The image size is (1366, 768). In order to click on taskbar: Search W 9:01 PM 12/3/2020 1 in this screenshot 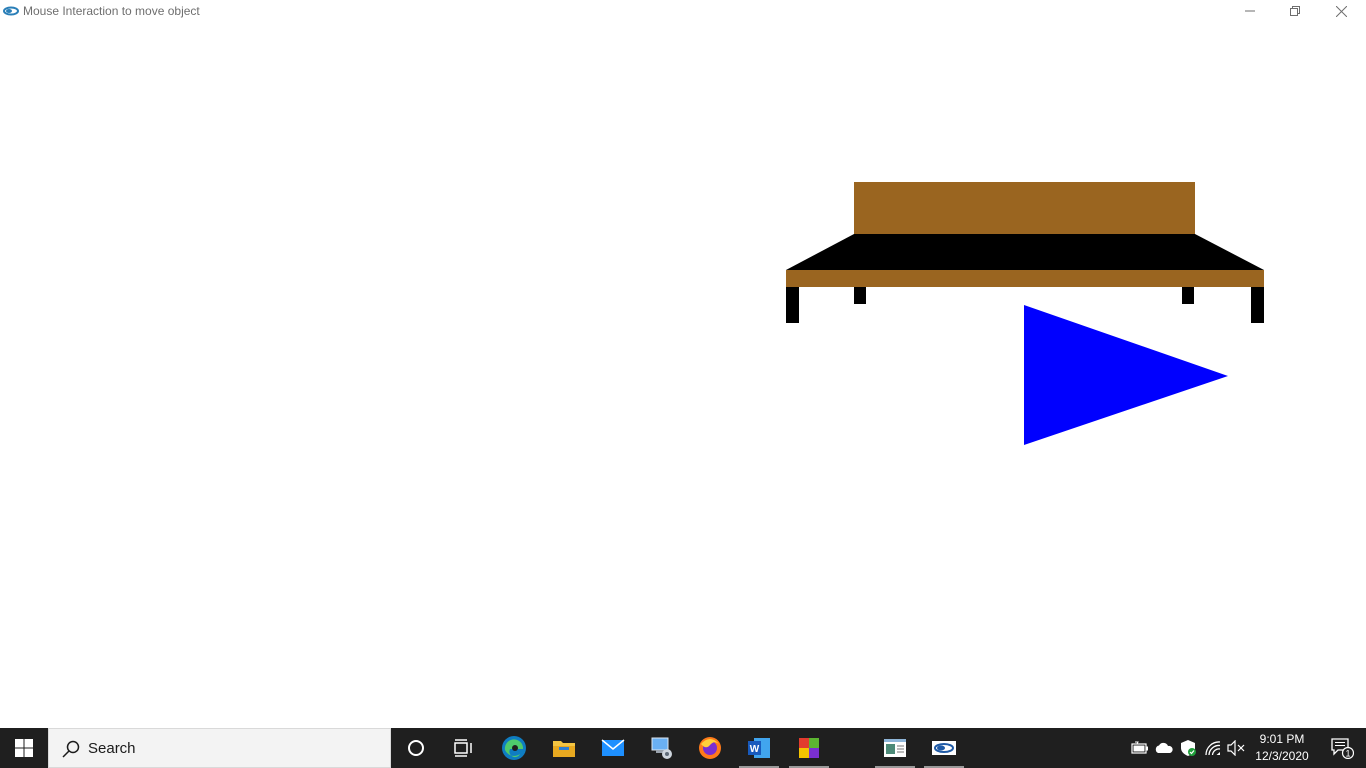, I will do `click(683, 748)`.